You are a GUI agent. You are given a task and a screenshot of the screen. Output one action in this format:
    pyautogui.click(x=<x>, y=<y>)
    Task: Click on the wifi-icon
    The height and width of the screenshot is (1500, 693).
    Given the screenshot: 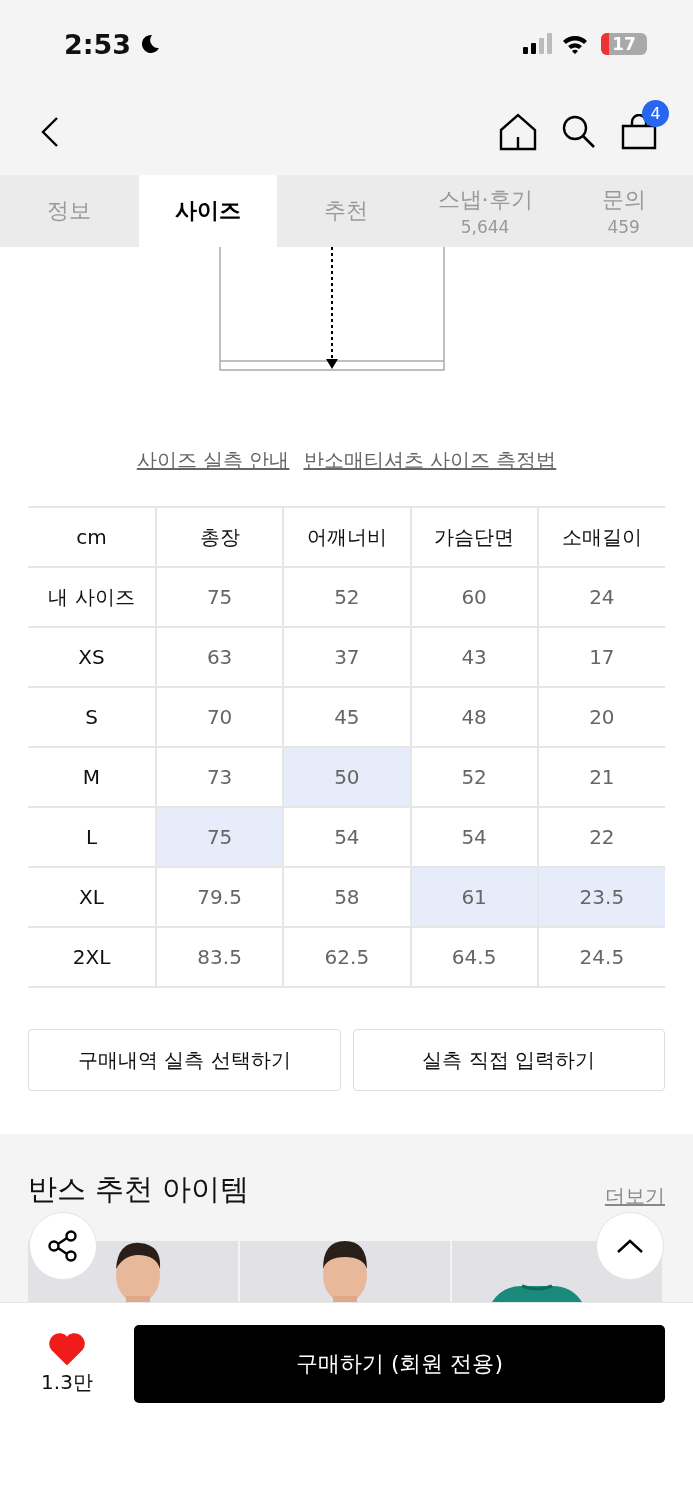 What is the action you would take?
    pyautogui.click(x=575, y=44)
    